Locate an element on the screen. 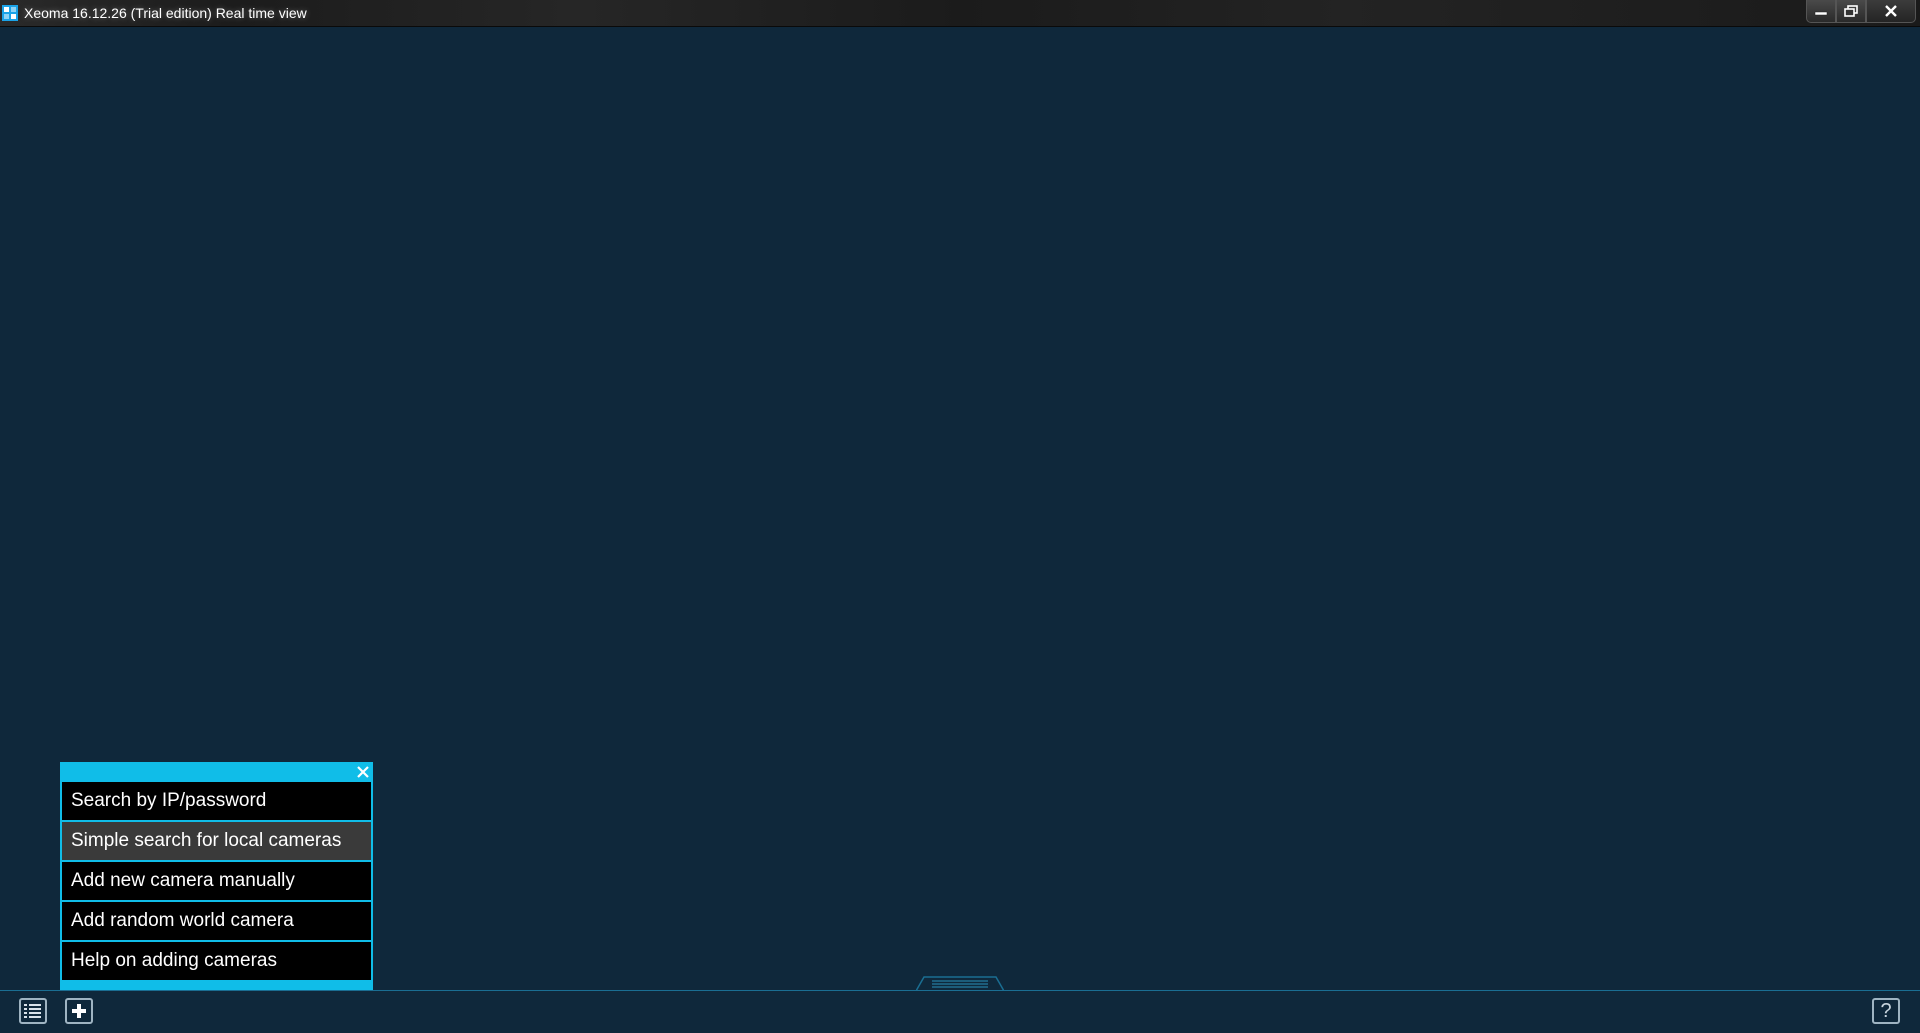  plus-icon is located at coordinates (79, 1011).